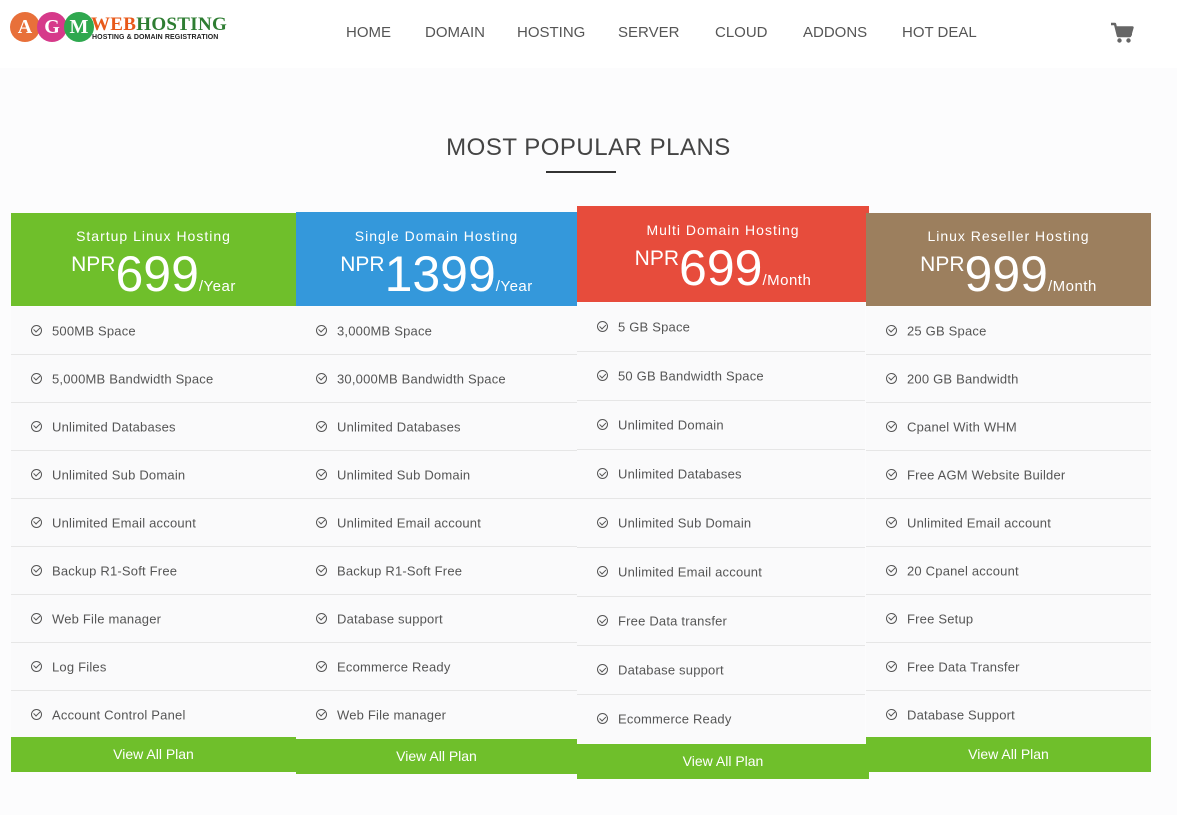  I want to click on section-title: MOST POPULAR PLANS, so click(588, 147).